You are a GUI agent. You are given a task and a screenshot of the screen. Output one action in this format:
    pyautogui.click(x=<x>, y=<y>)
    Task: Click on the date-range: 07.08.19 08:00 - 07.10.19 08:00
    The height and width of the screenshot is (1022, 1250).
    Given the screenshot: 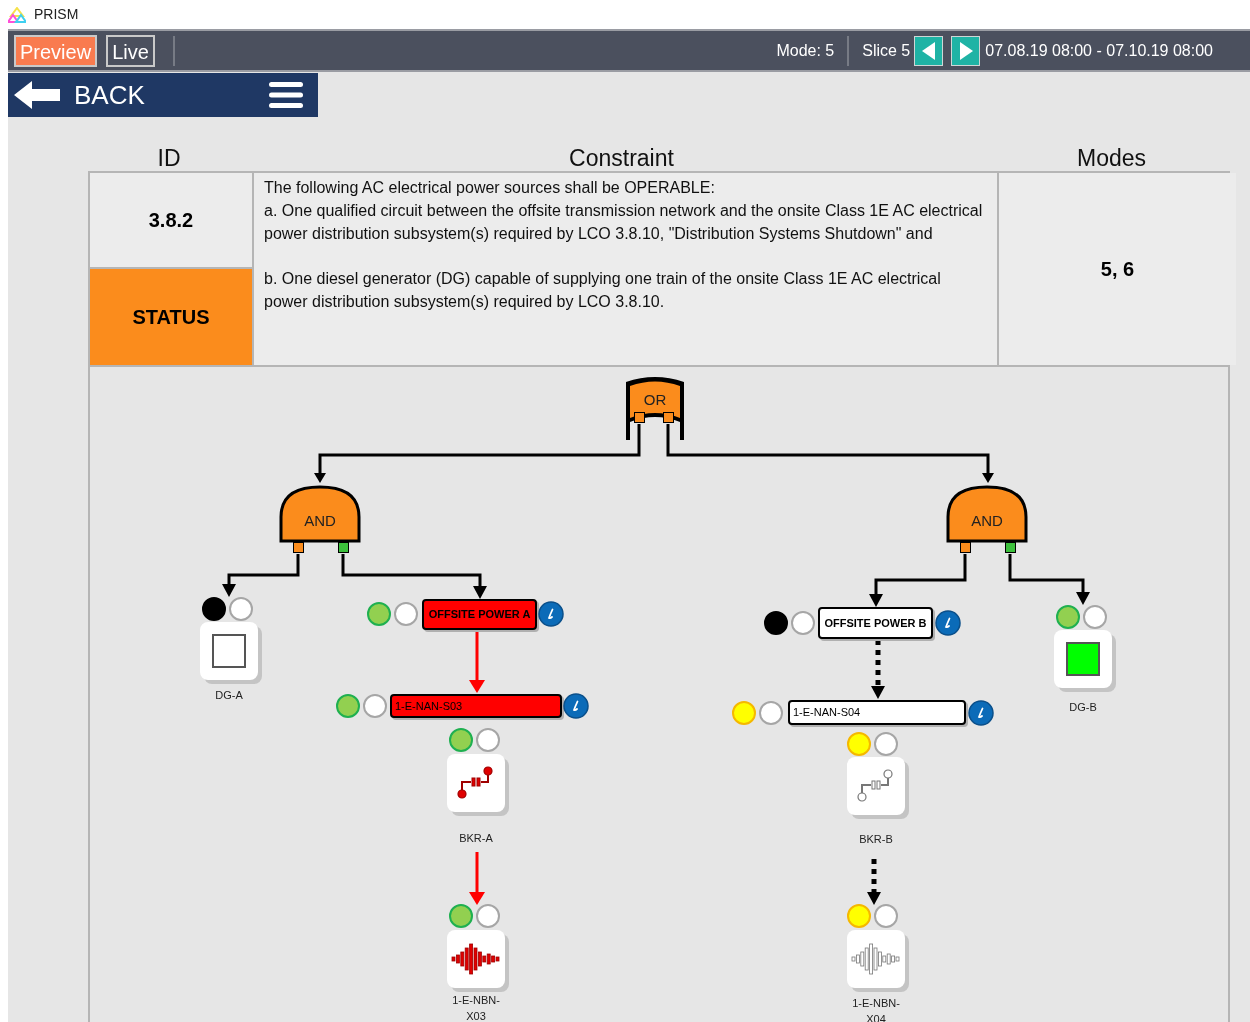 What is the action you would take?
    pyautogui.click(x=1099, y=50)
    